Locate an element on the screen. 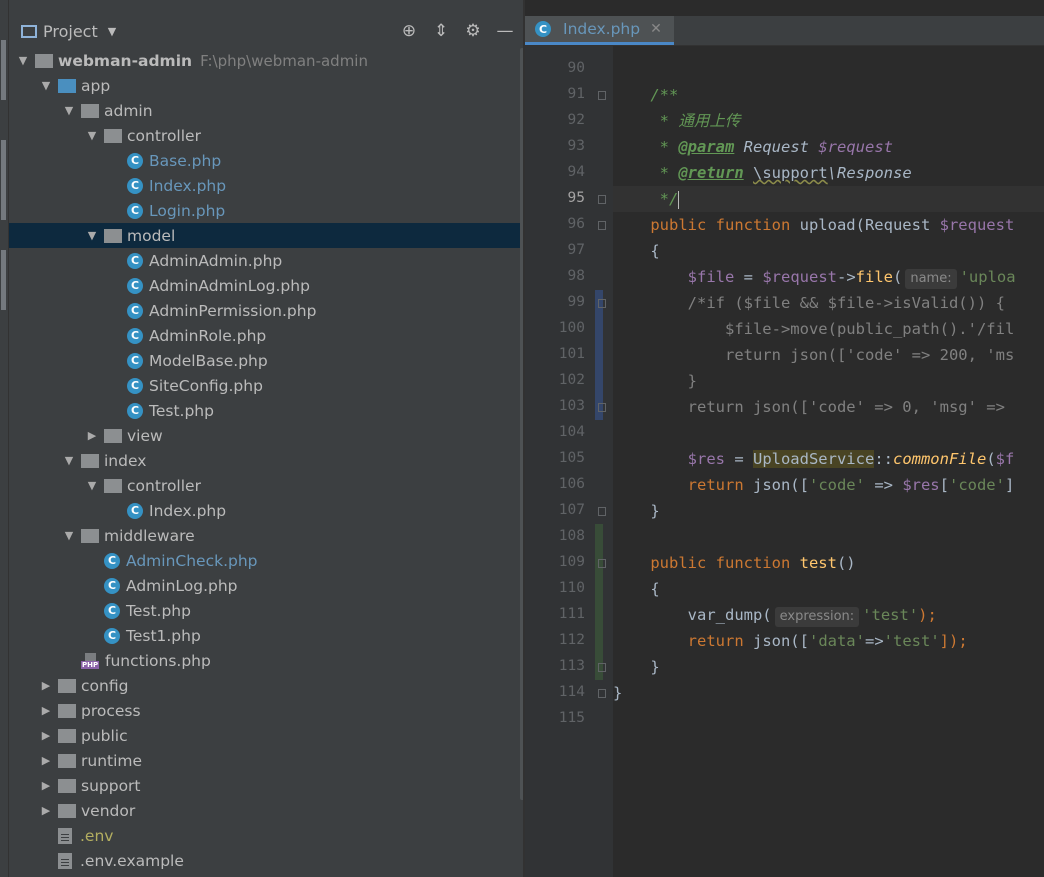  line-number: 99 is located at coordinates (555, 302).